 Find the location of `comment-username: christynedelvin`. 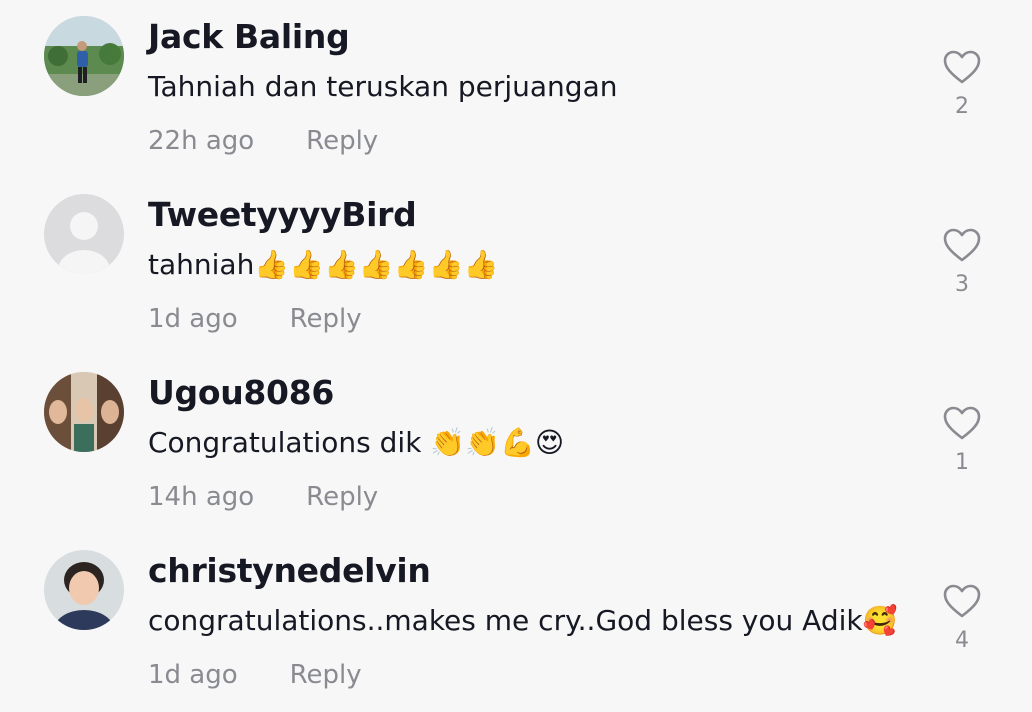

comment-username: christynedelvin is located at coordinates (289, 571).